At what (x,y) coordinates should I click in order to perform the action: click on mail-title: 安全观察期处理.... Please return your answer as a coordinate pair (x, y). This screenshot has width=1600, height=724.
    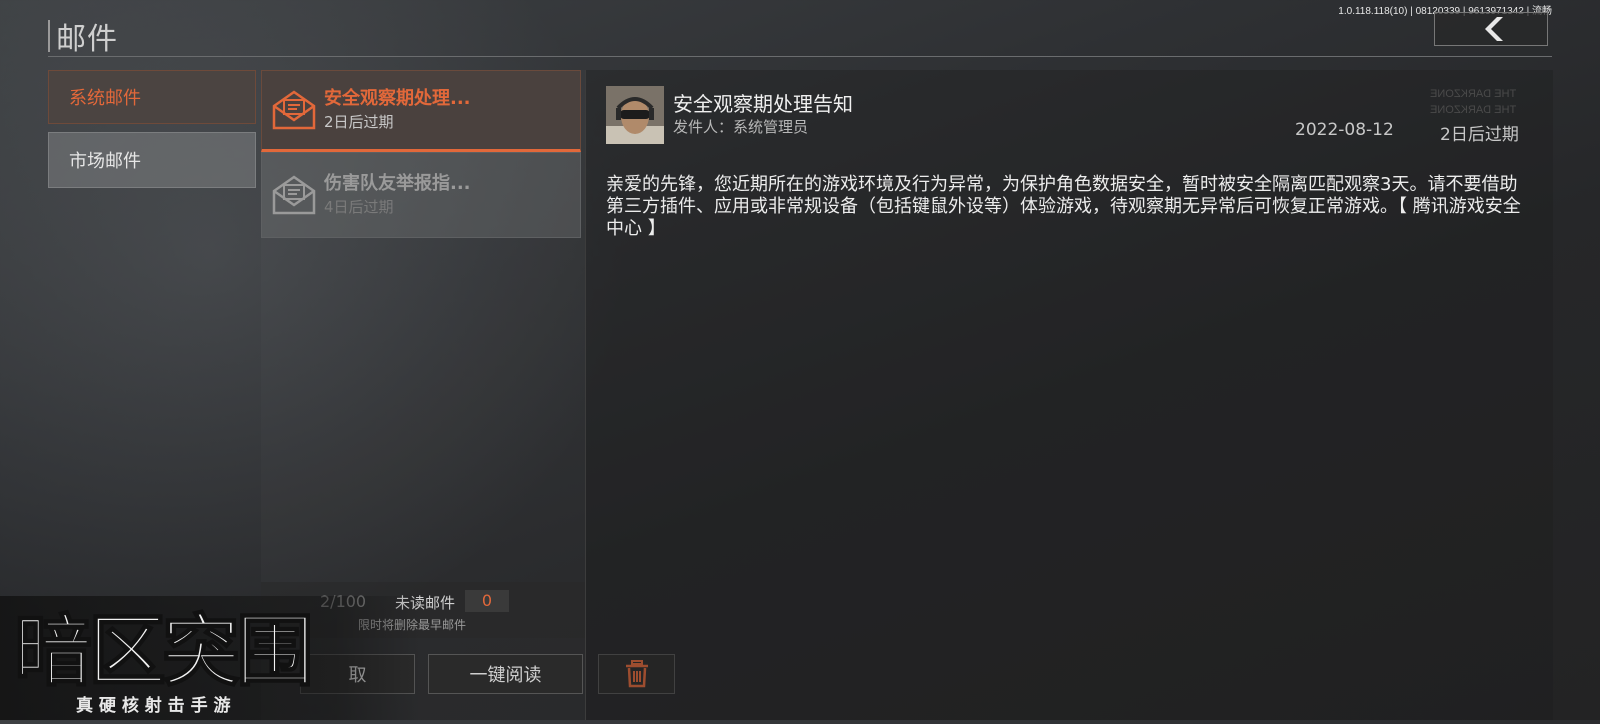
    Looking at the image, I should click on (397, 98).